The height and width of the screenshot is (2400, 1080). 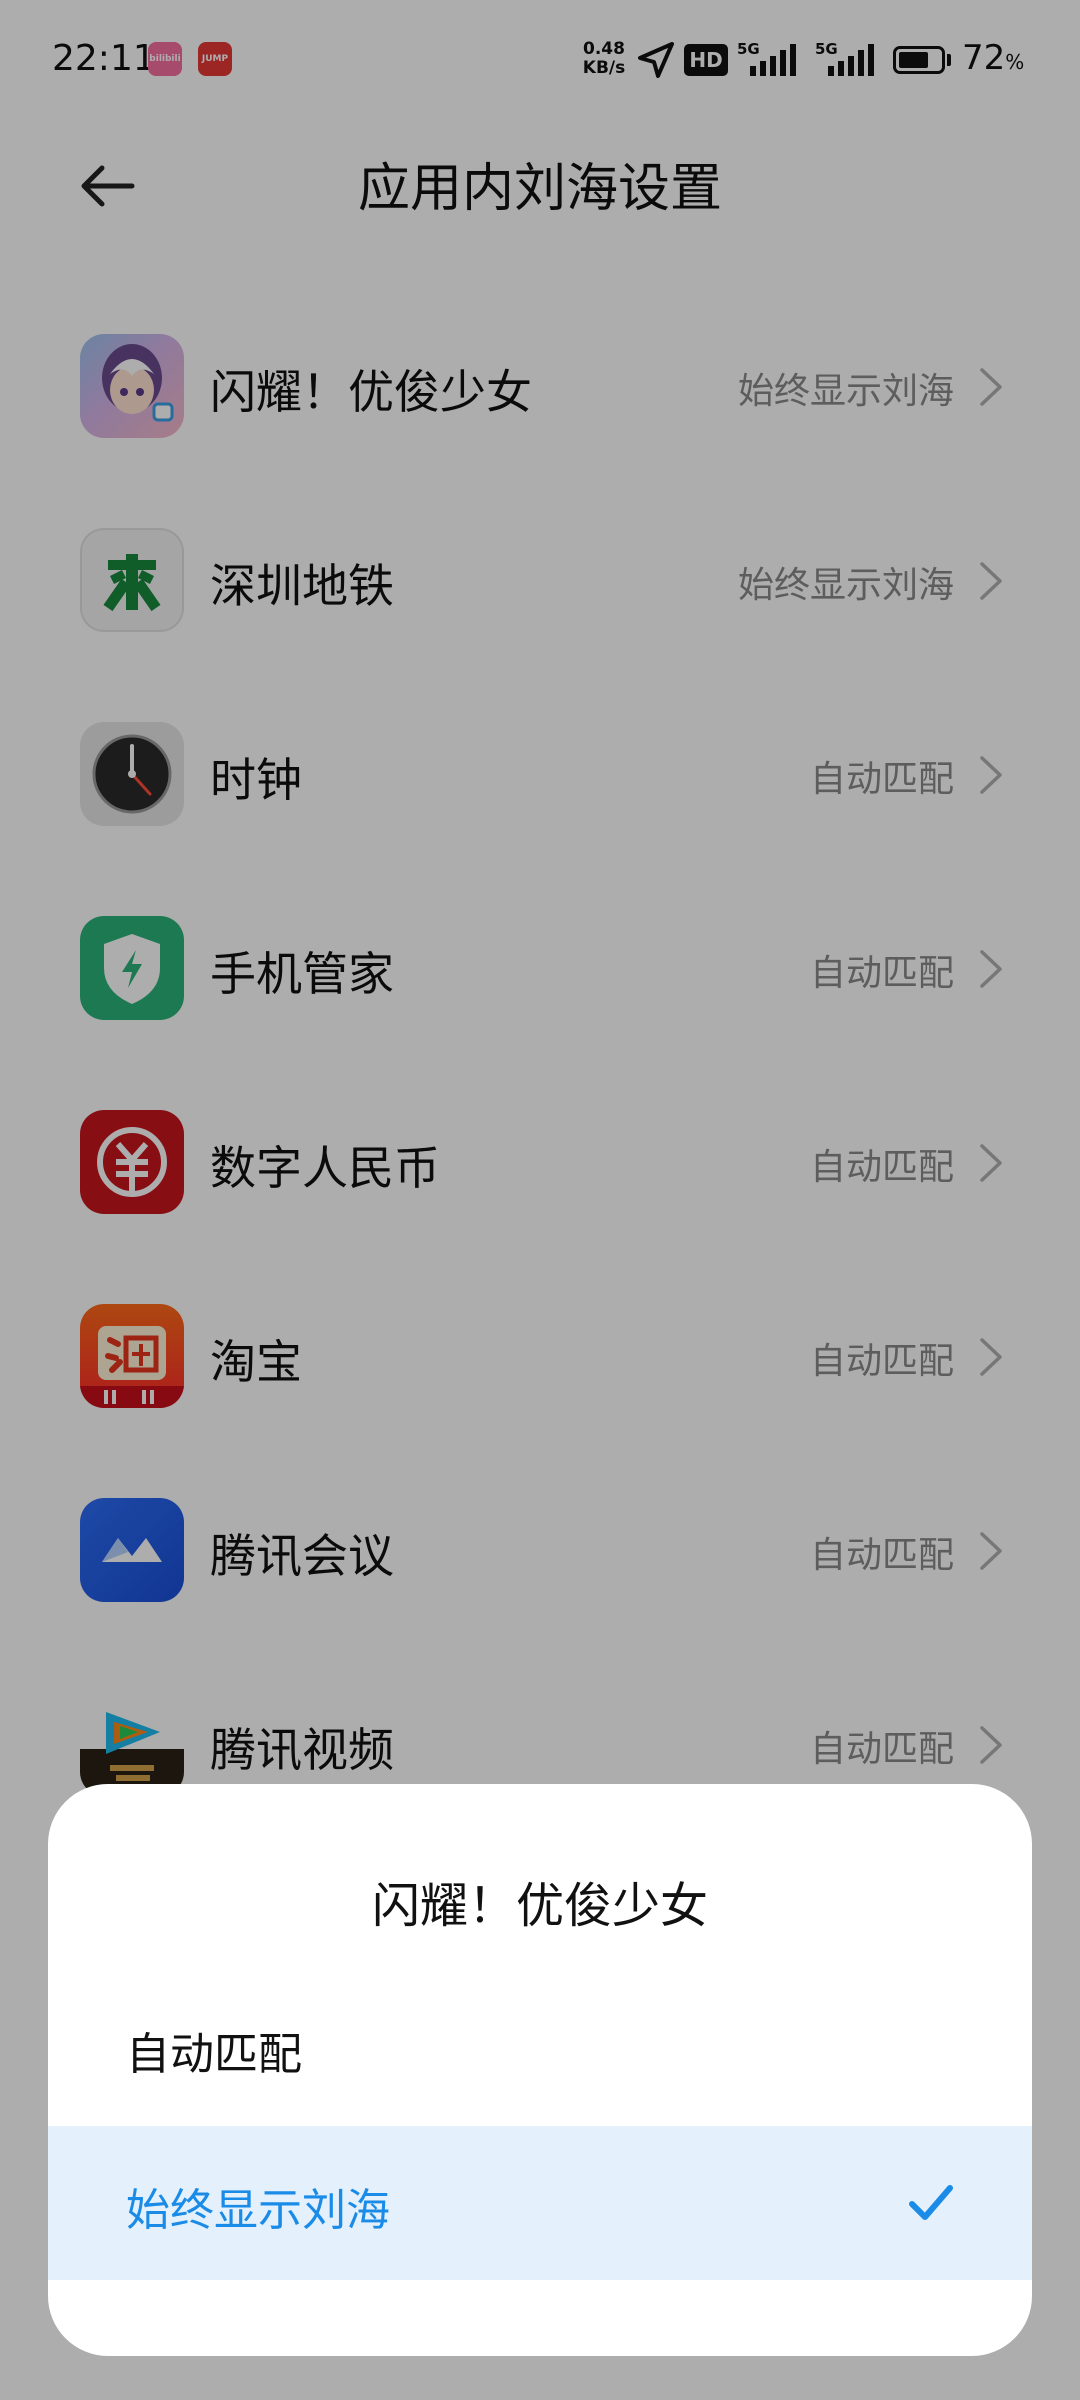 I want to click on option-label: 始终显示刘海, so click(x=258, y=2210).